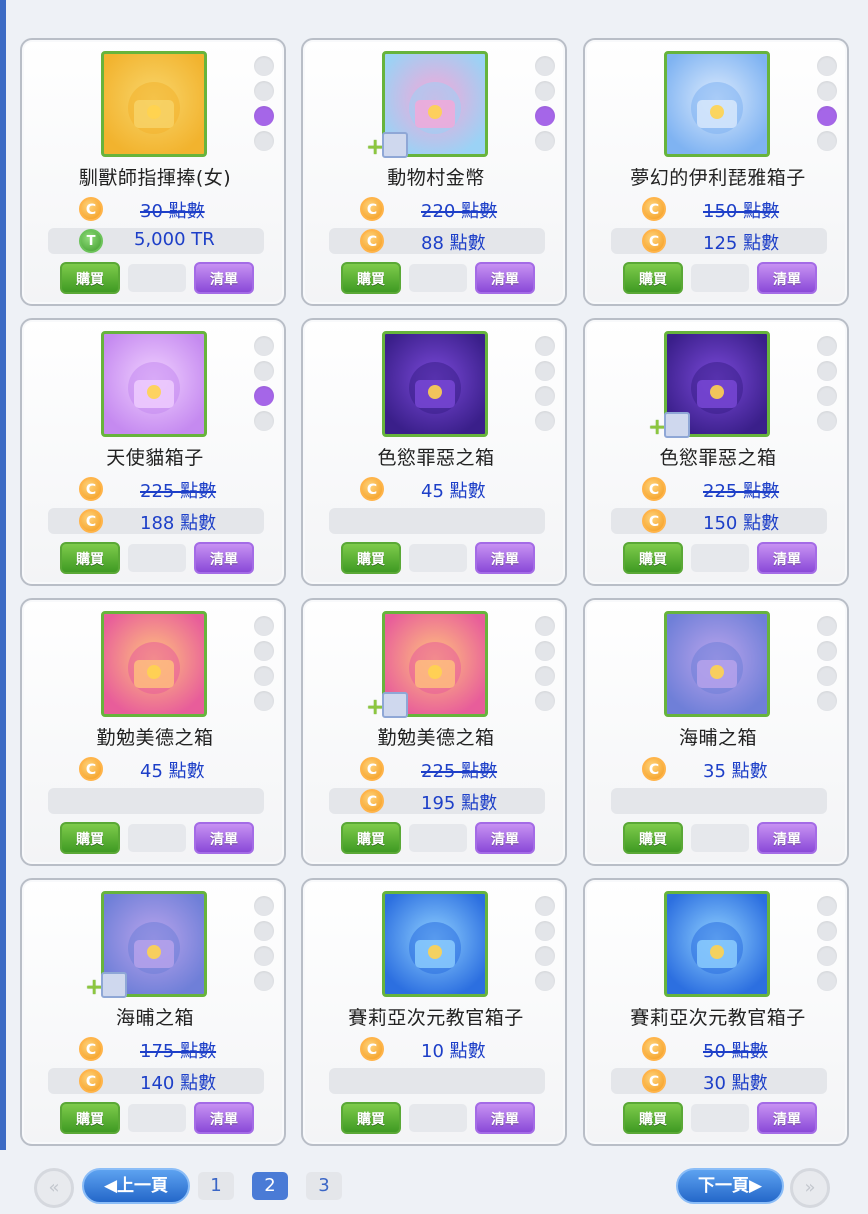  Describe the element at coordinates (434, 732) in the screenshot. I see `product-card: + 勤勉美德之箱 C 225 點數 C 195 點數 購買 清單` at that location.